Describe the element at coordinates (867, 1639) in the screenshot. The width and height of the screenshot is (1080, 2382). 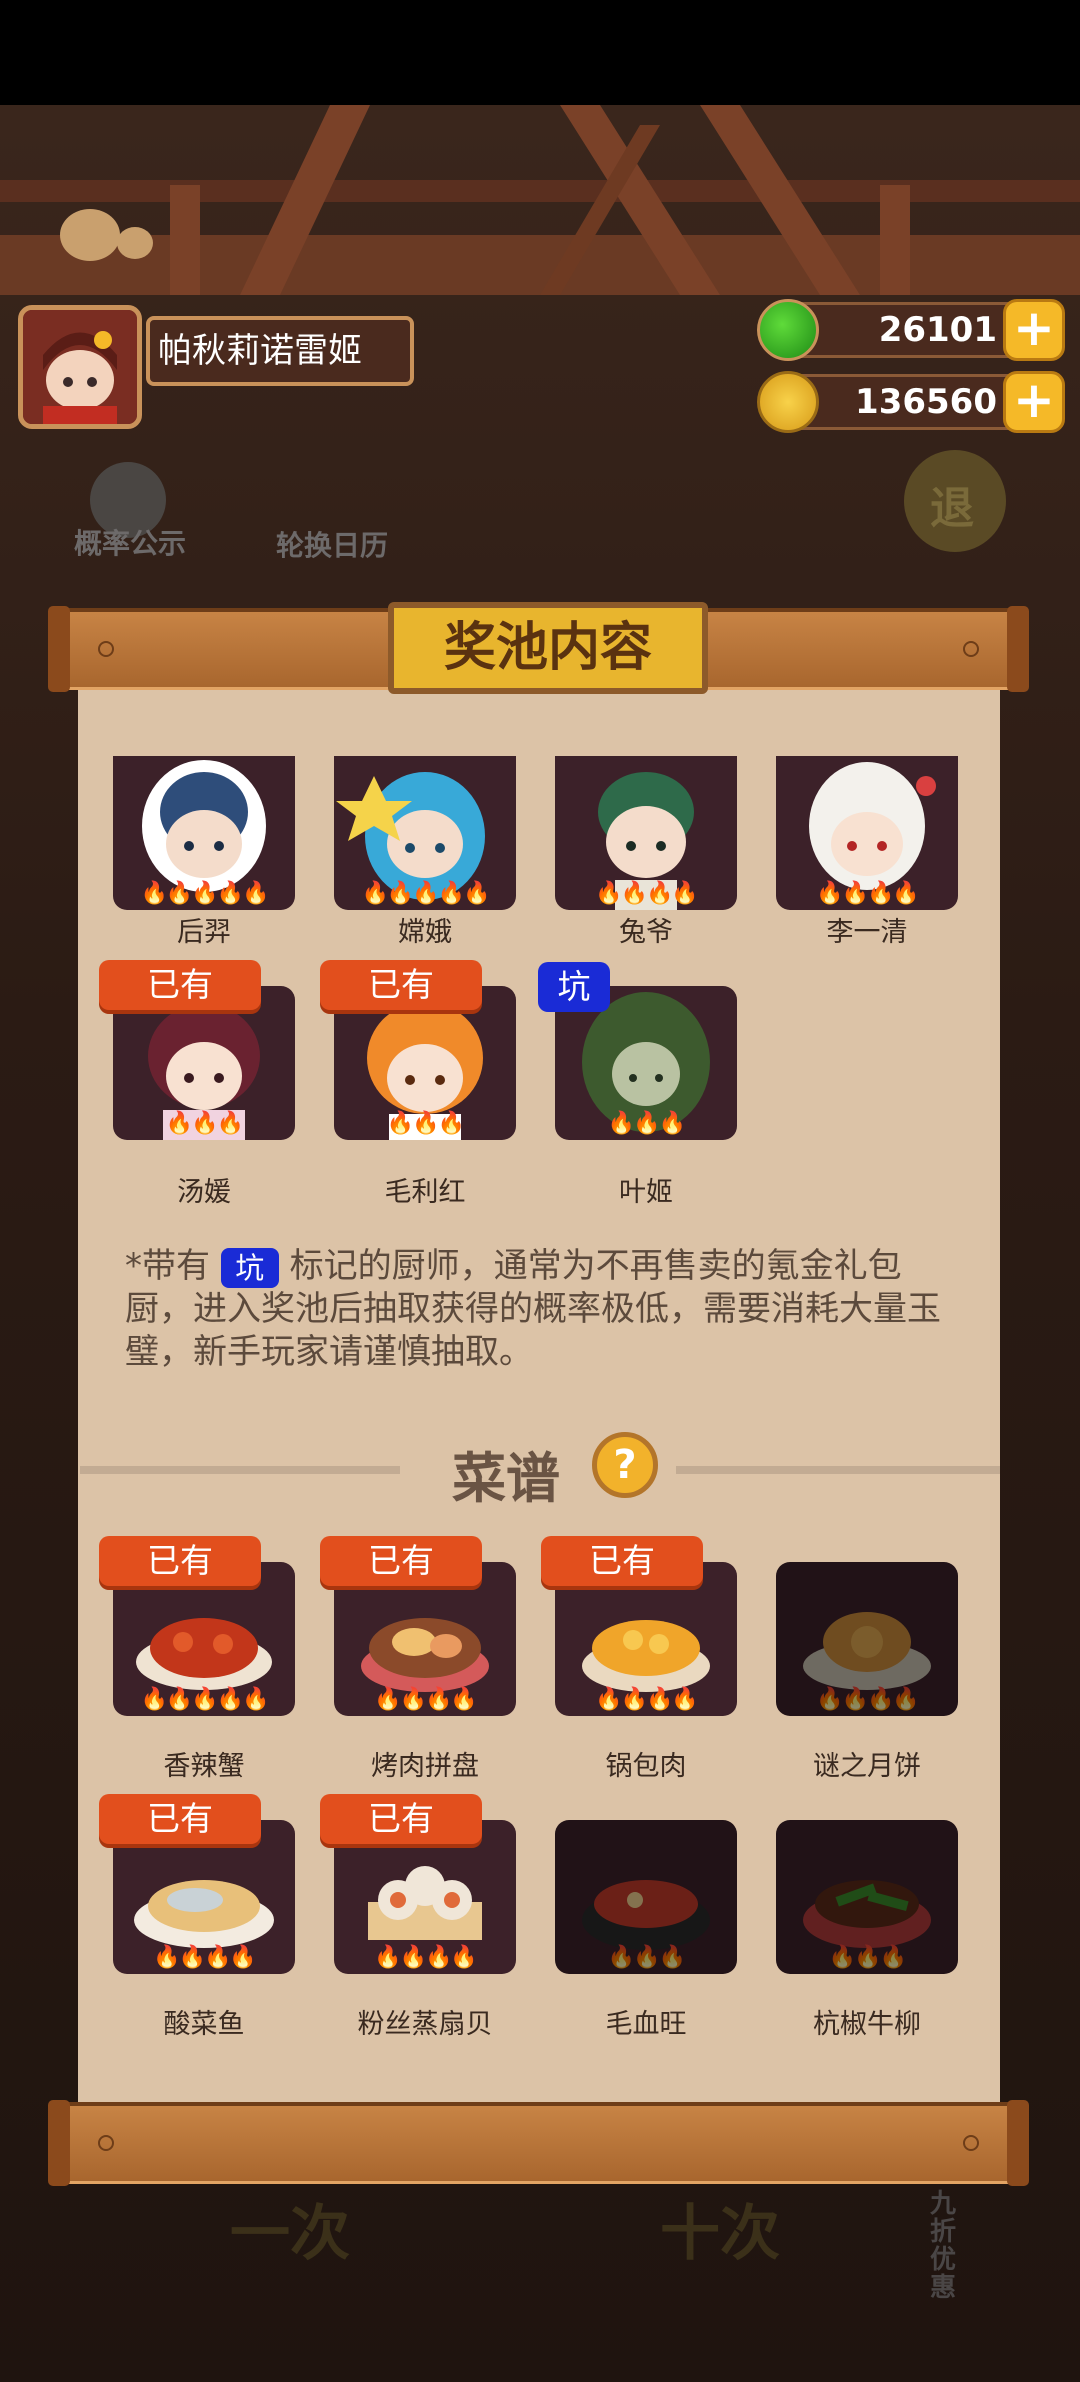
I see `recipe-card-yuebing: 🔥🔥🔥🔥` at that location.